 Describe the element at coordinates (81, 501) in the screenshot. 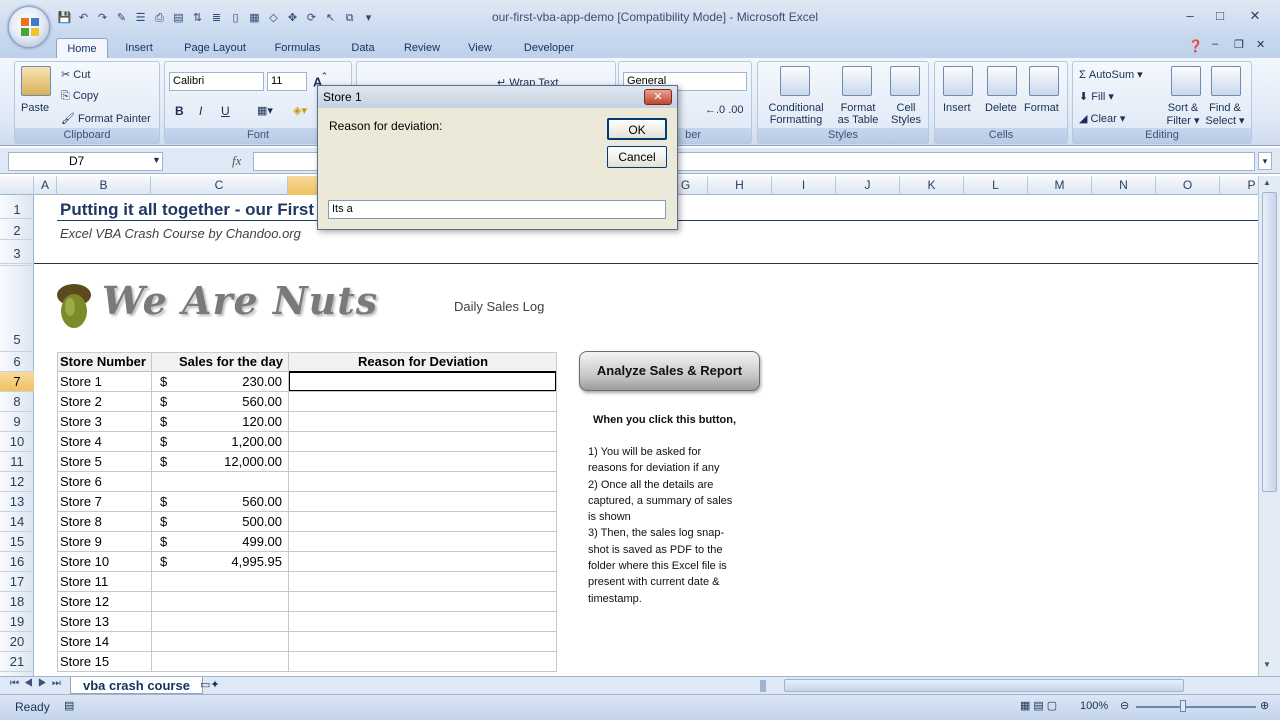

I see `store-name-cell: Store 7` at that location.